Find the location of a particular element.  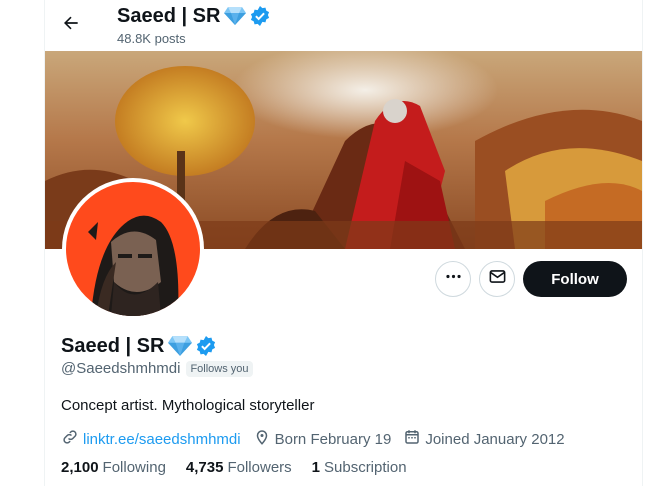

back-button is located at coordinates (71, 25).